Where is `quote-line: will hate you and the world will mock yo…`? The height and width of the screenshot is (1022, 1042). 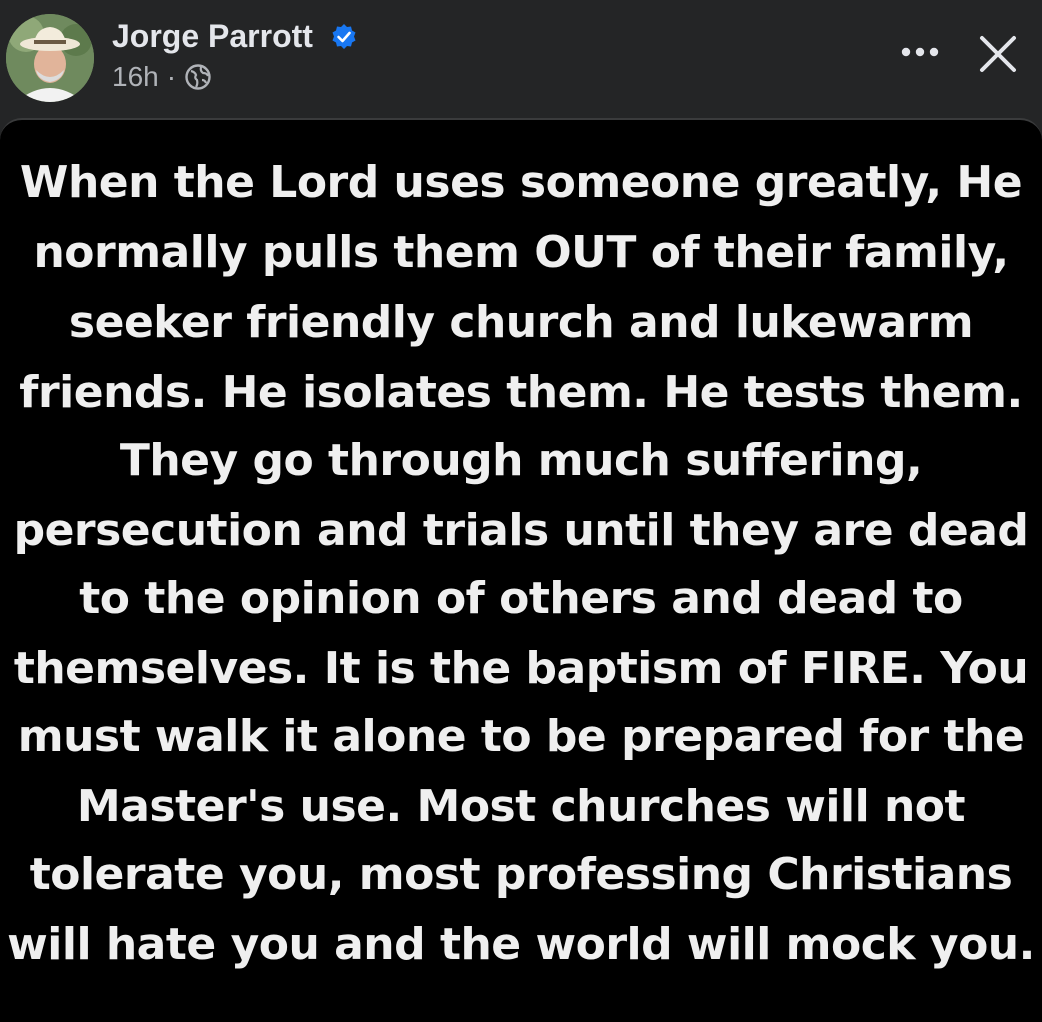 quote-line: will hate you and the world will mock yo… is located at coordinates (521, 944).